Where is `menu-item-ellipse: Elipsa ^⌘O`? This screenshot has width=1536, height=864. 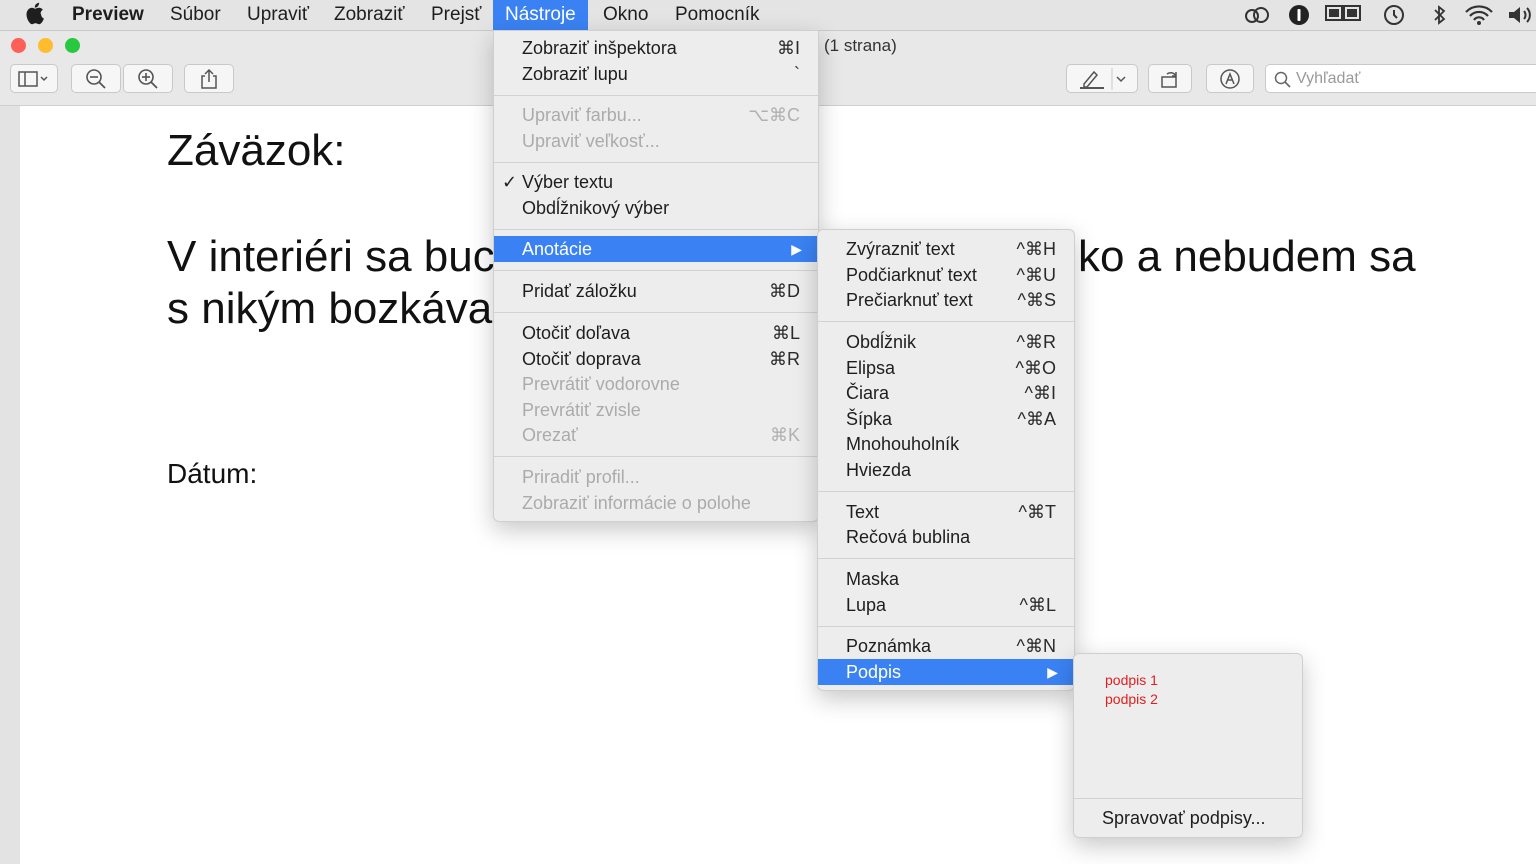 menu-item-ellipse: Elipsa ^⌘O is located at coordinates (946, 368).